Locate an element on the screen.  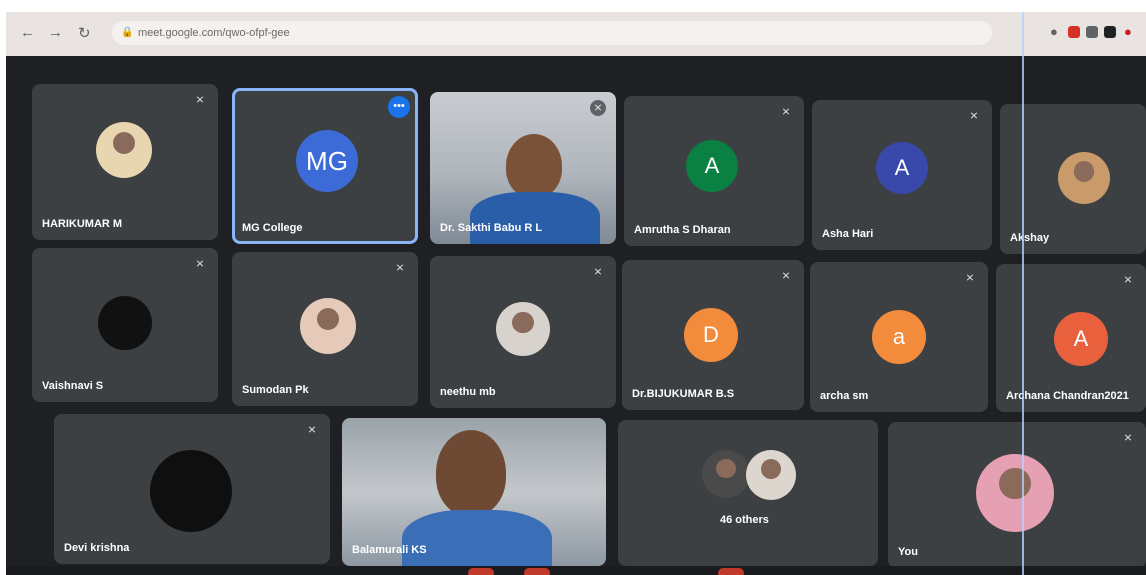
screen-glare-line is located at coordinates (1023, 293).